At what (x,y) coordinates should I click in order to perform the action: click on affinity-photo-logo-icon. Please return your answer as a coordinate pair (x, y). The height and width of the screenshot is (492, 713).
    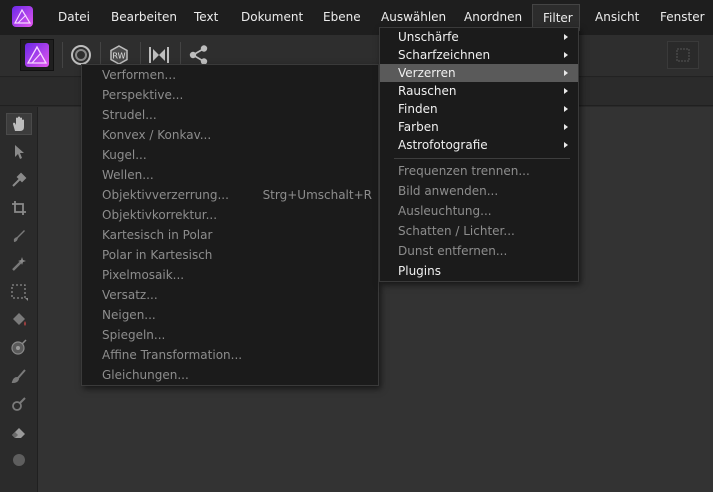
    Looking at the image, I should click on (22, 16).